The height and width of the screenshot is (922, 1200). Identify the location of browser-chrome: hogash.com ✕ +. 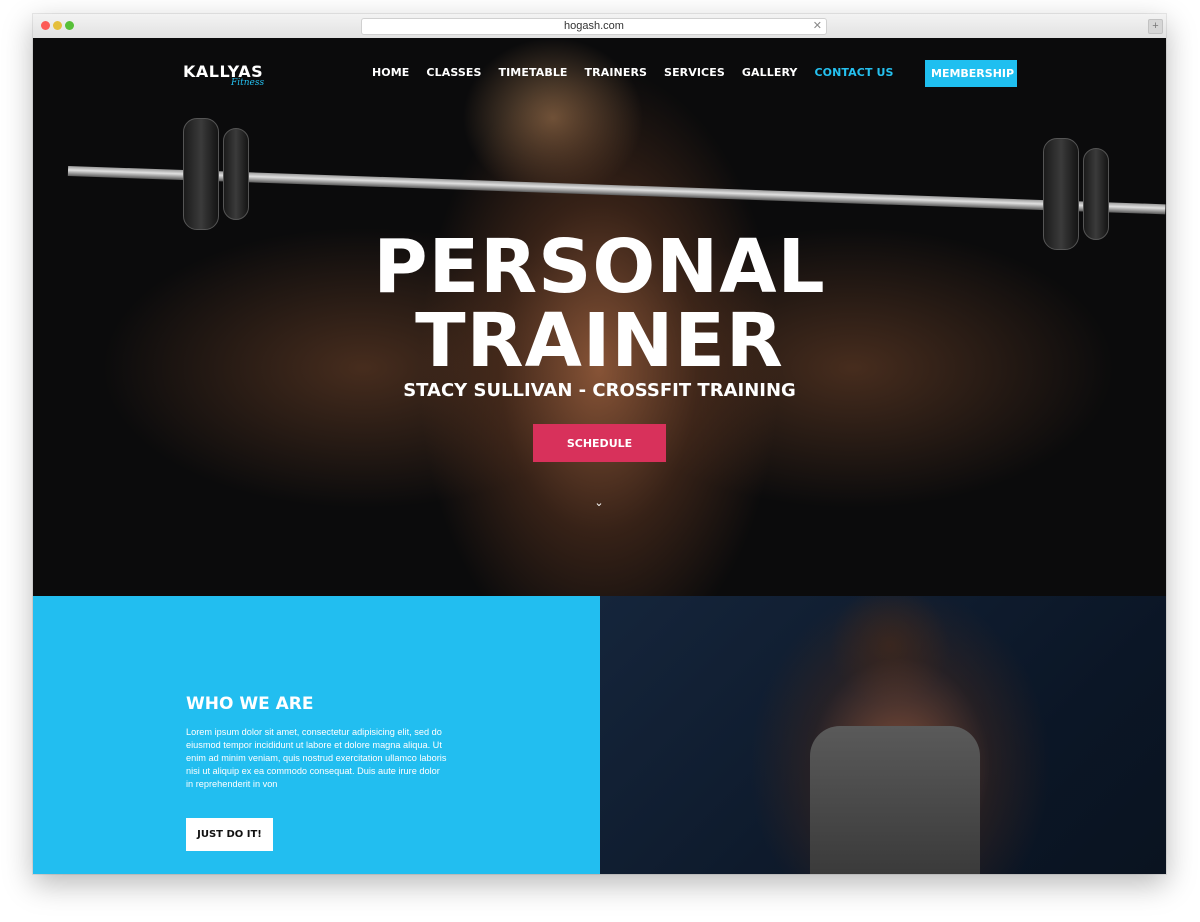
(599, 26).